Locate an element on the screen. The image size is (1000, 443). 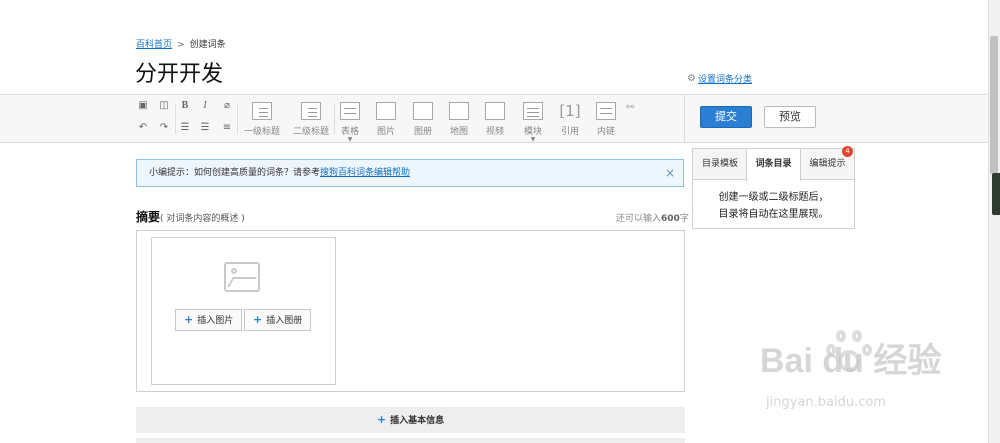
format-tools: ▣ ◫ B I ⌀ ↶ ↷ ☰ ☰ ≡ is located at coordinates (187, 118).